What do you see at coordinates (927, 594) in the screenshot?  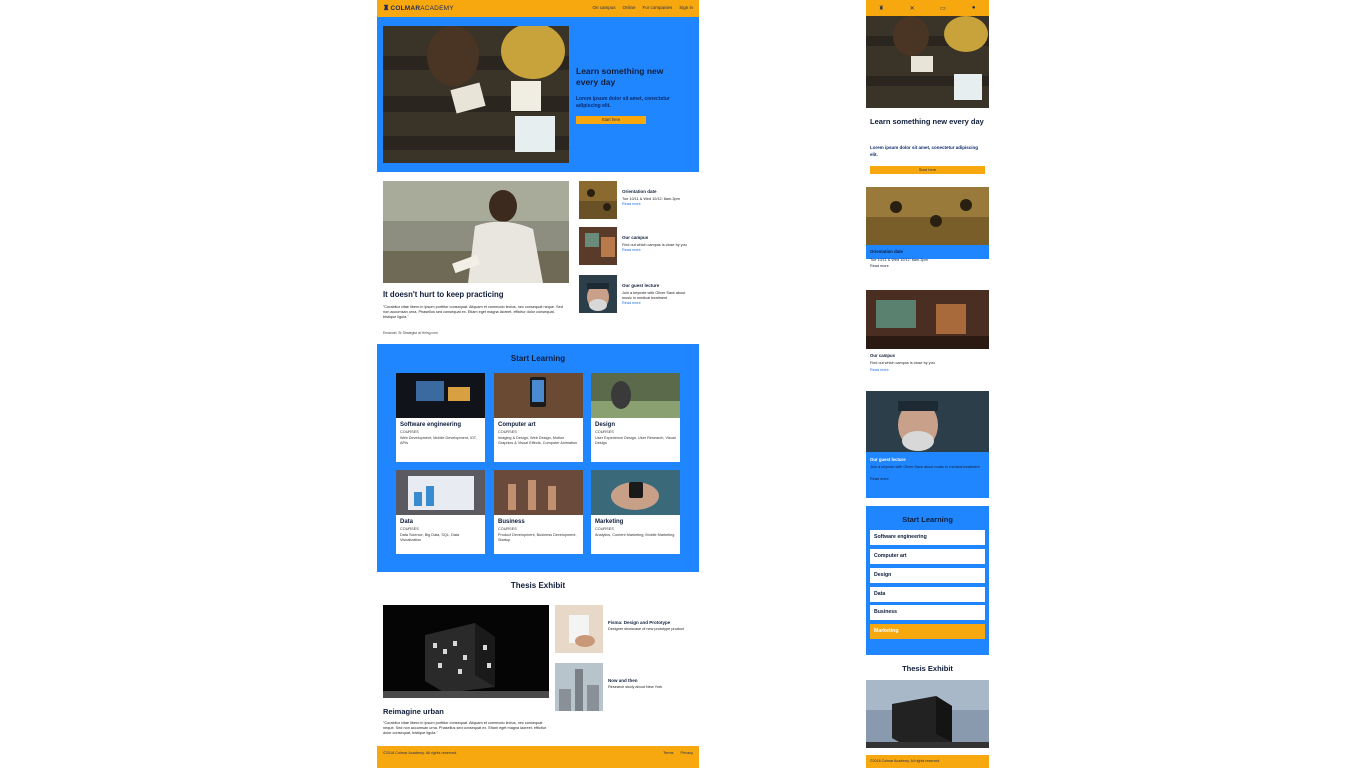 I see `mobile-course-data: Data` at bounding box center [927, 594].